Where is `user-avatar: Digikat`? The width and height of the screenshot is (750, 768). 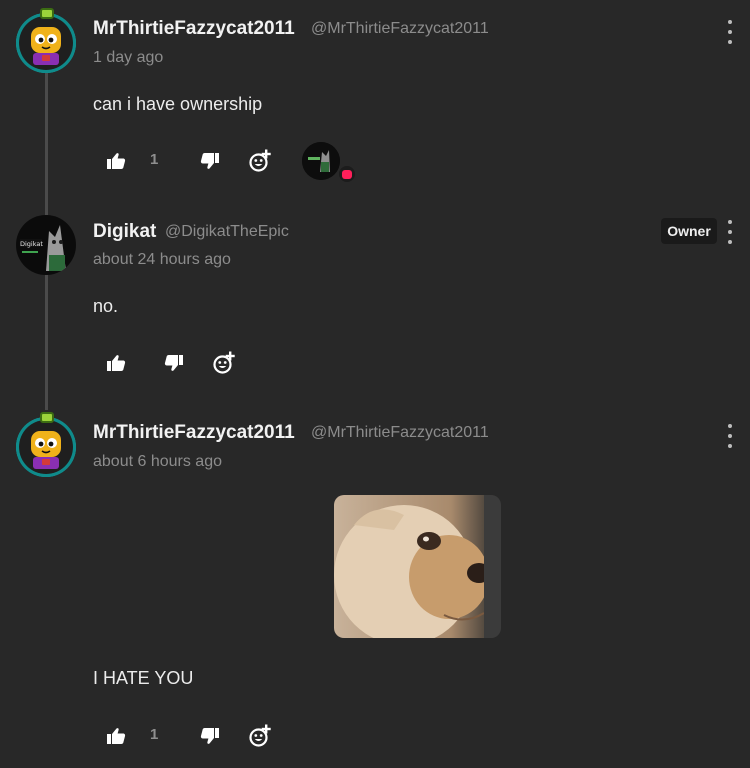
user-avatar: Digikat is located at coordinates (46, 245).